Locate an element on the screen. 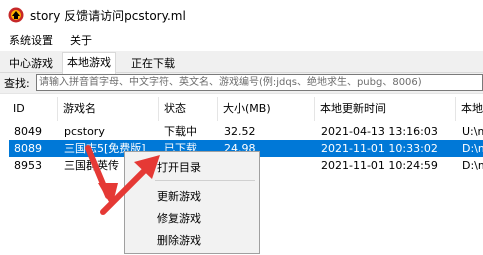 Image resolution: width=483 pixels, height=255 pixels. annotation-arrow-icon is located at coordinates (122, 180).